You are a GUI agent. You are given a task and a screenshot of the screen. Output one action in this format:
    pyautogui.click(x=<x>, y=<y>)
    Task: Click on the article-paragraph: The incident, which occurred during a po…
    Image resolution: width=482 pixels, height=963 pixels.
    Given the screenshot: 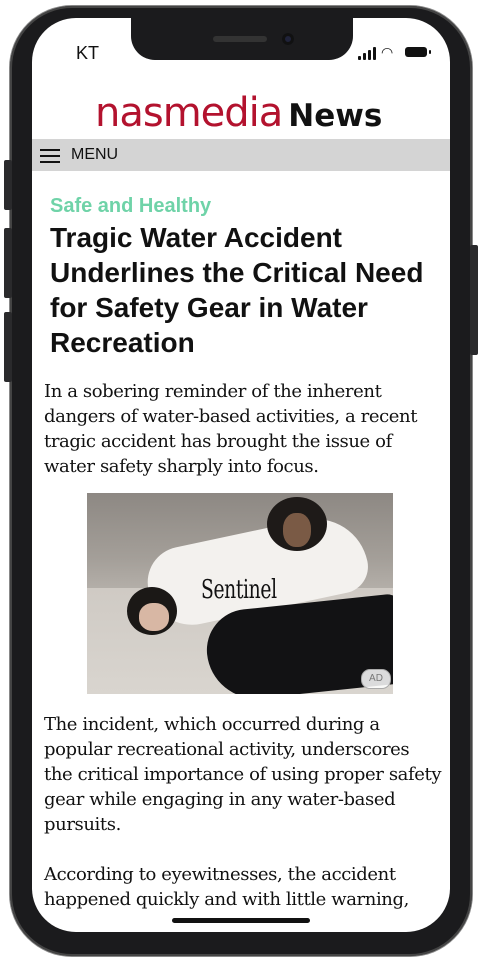 What is the action you would take?
    pyautogui.click(x=243, y=774)
    